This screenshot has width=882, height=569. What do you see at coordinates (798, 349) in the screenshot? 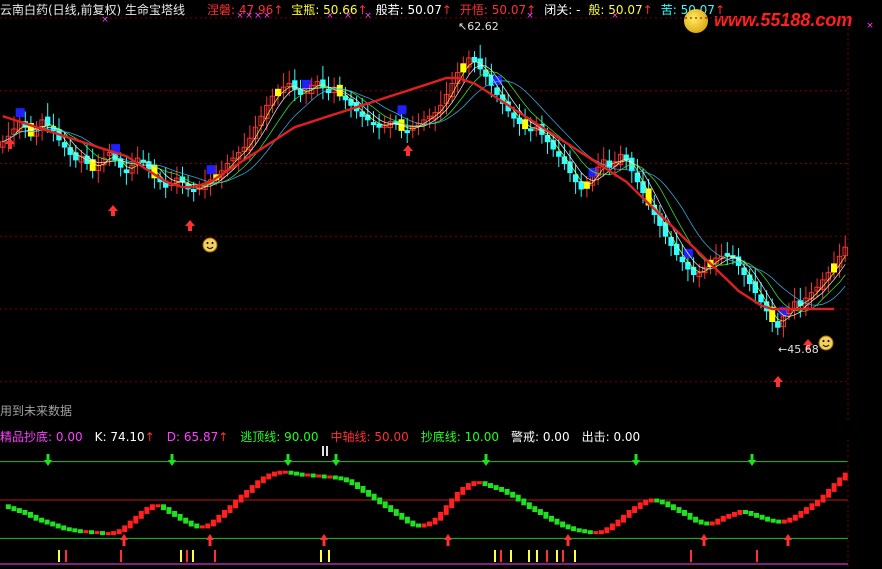
I see `low-price-label: ←45.68` at bounding box center [798, 349].